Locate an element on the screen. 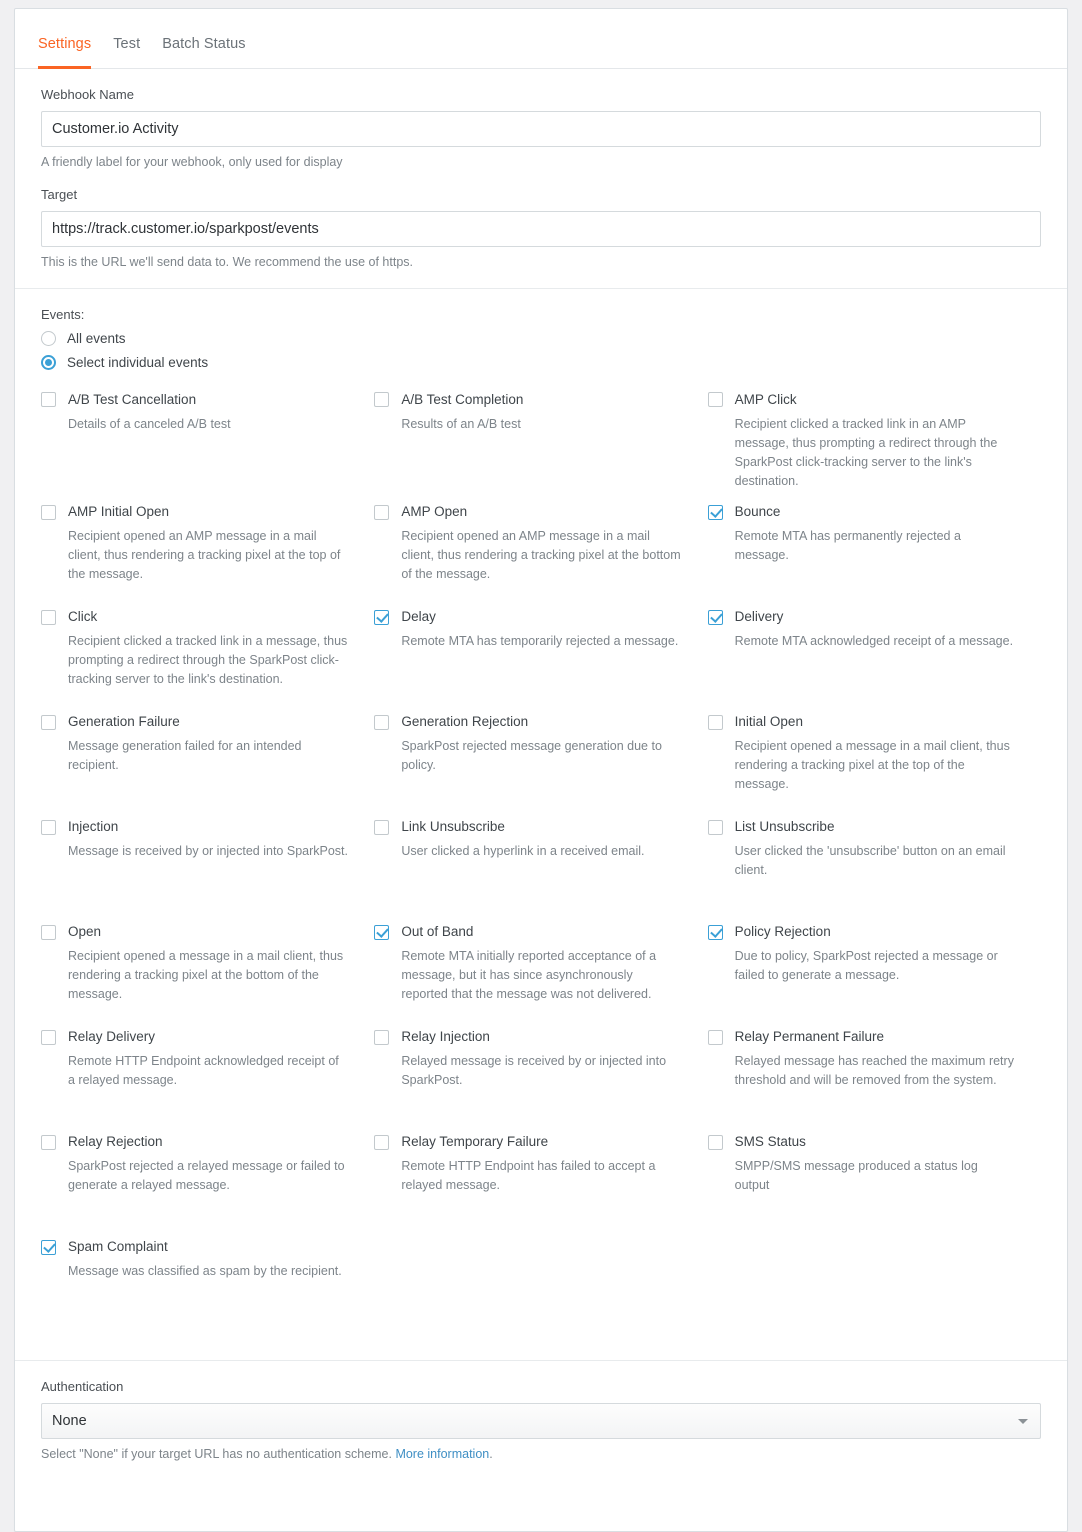  checkbox-icon-link-unsubscribe is located at coordinates (382, 827).